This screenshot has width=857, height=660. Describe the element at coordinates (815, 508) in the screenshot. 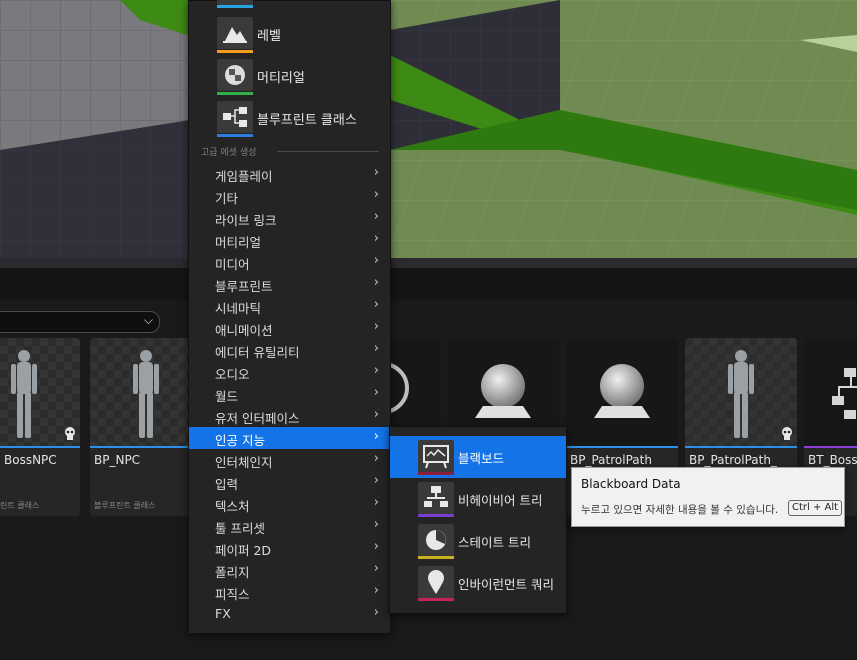

I see `tooltip-shortcut: Ctrl + Alt` at that location.